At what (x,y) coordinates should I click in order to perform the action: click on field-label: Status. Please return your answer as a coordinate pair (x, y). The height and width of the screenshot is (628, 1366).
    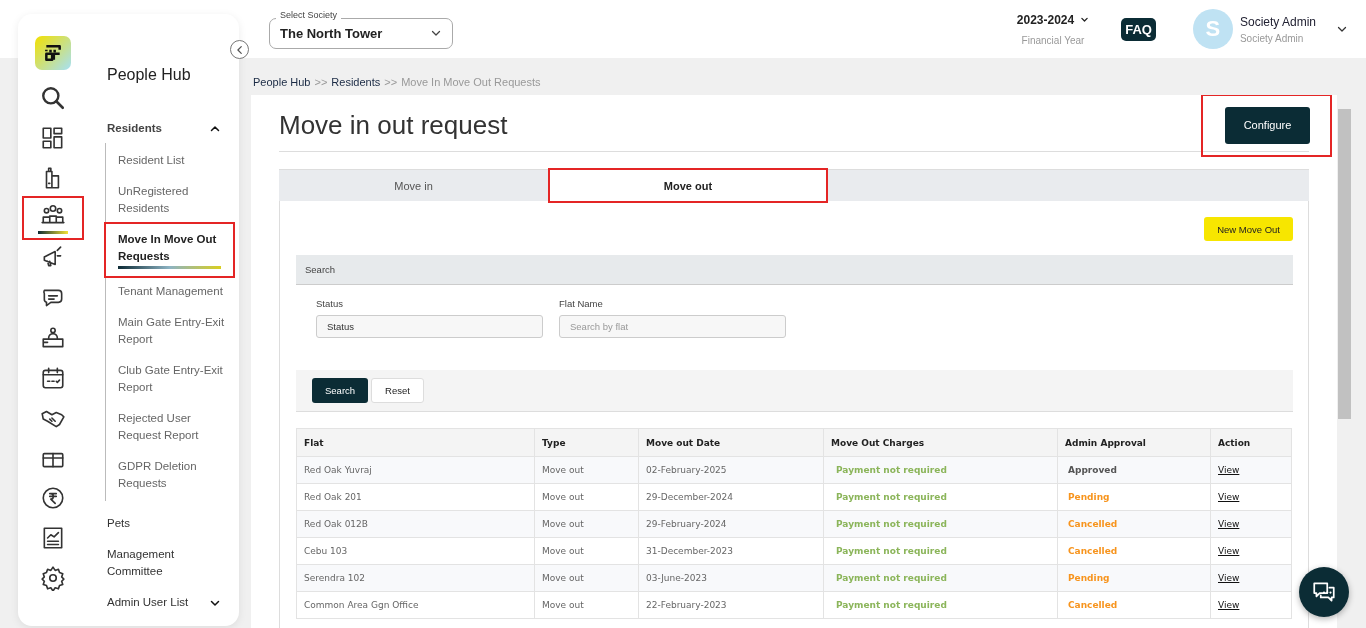
    Looking at the image, I should click on (330, 303).